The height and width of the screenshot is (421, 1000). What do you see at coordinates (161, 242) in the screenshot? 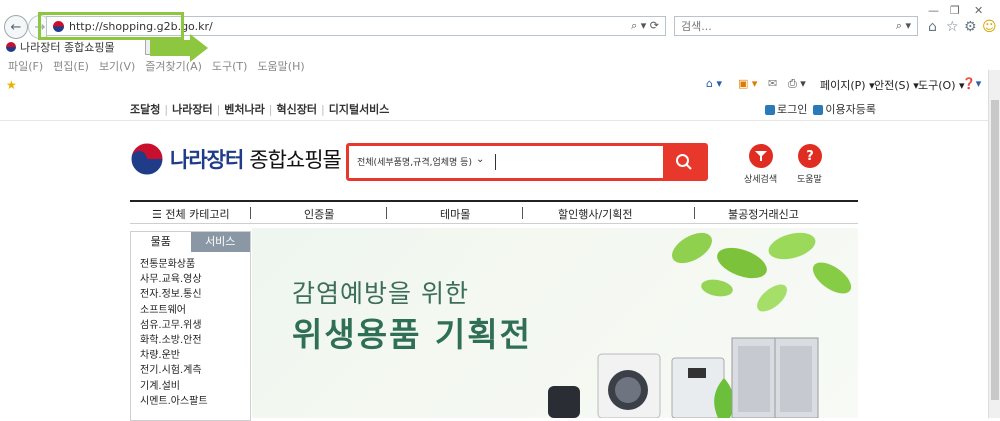
I see `tab-goods: 물품` at bounding box center [161, 242].